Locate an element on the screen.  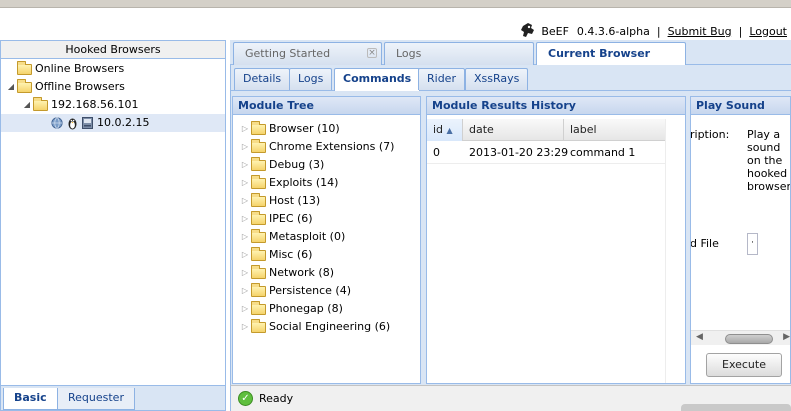
main-tab-bar: Getting Started × Logs Current Browser is located at coordinates (510, 53).